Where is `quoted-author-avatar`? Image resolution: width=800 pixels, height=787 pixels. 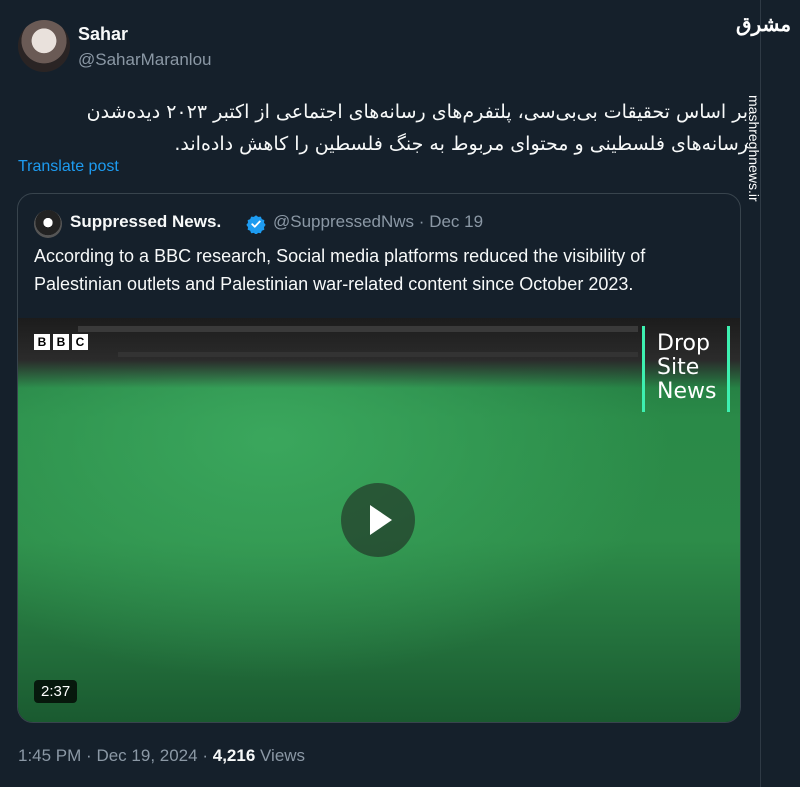
quoted-author-avatar is located at coordinates (48, 224).